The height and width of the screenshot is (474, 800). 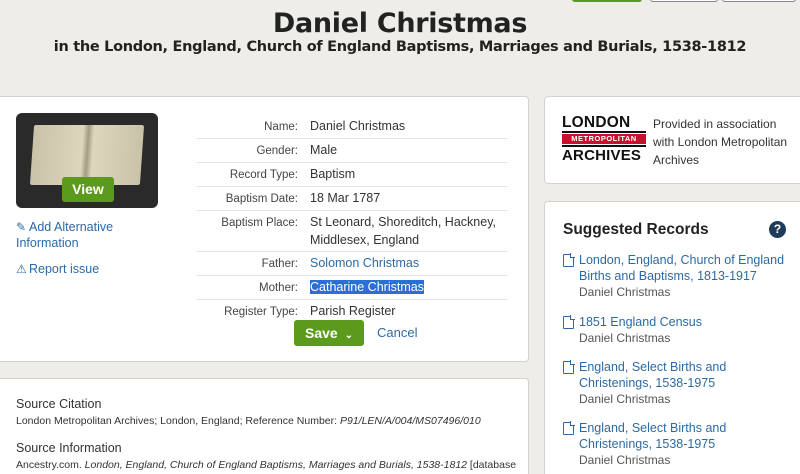 What do you see at coordinates (684, 1) in the screenshot?
I see `top-secondary-button` at bounding box center [684, 1].